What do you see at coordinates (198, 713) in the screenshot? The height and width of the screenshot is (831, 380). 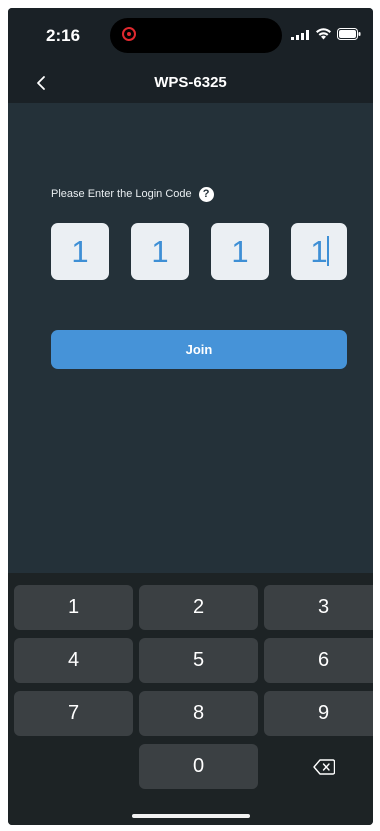 I see `key-8: 8` at bounding box center [198, 713].